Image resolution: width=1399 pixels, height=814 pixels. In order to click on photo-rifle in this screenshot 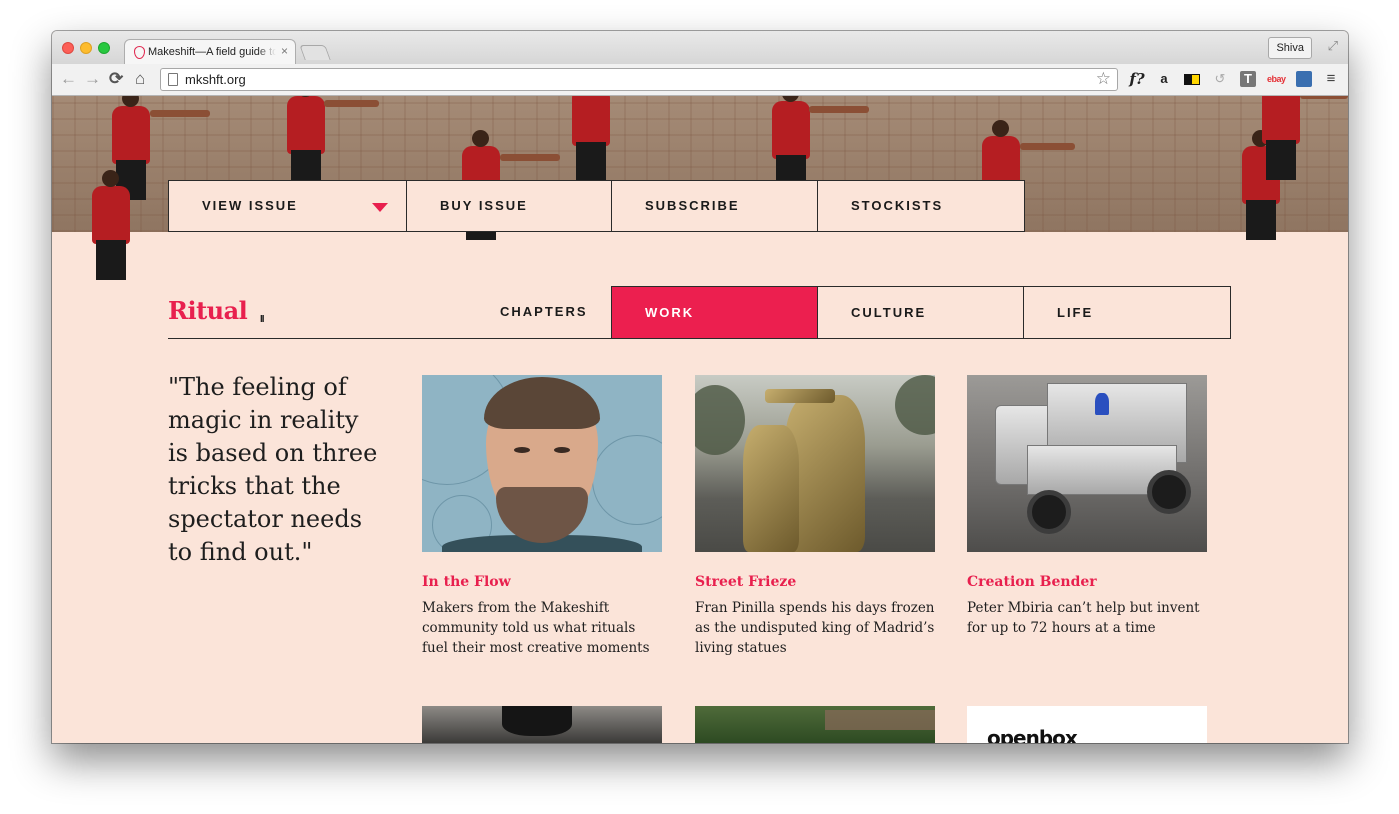, I will do `click(800, 396)`.